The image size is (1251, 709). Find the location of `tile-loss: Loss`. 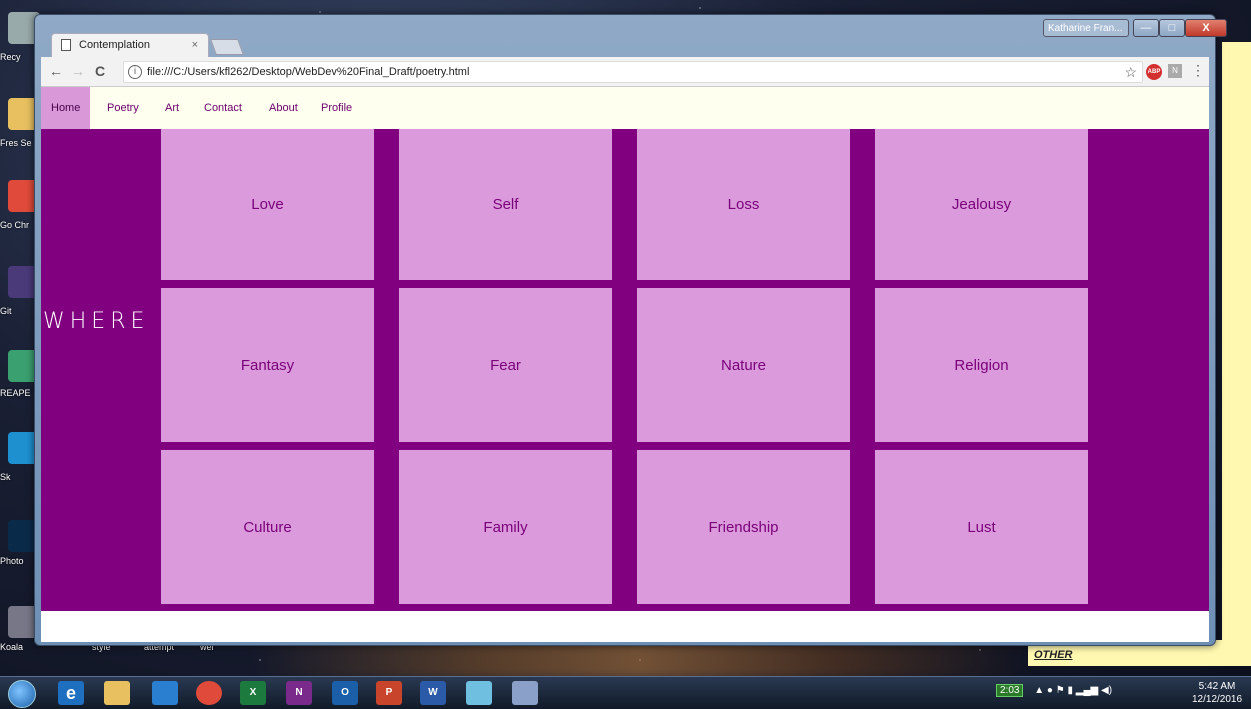

tile-loss: Loss is located at coordinates (743, 204).